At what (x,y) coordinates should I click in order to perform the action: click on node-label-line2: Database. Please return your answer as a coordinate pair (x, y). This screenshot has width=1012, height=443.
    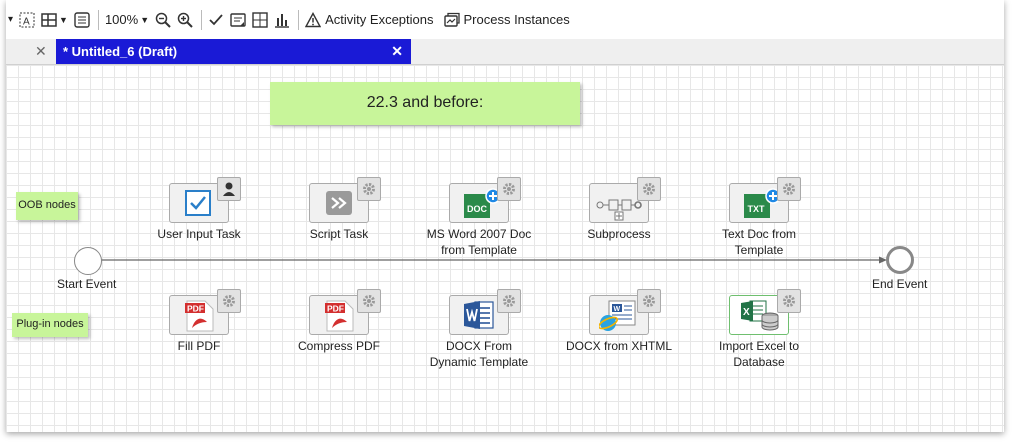
    Looking at the image, I should click on (759, 362).